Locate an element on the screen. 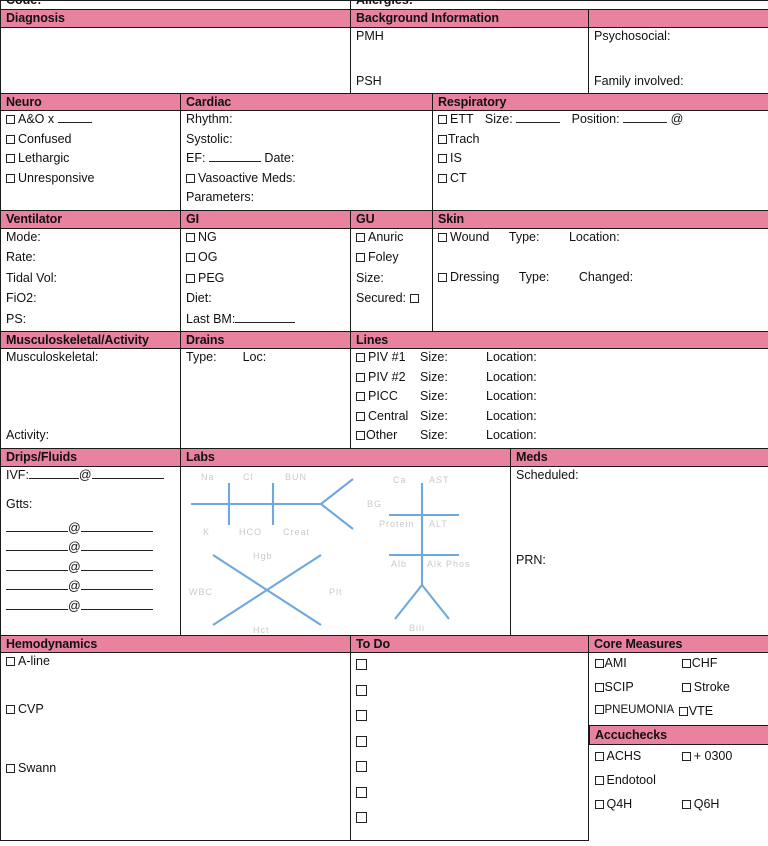  hemo-swann: Swann is located at coordinates (176, 768).